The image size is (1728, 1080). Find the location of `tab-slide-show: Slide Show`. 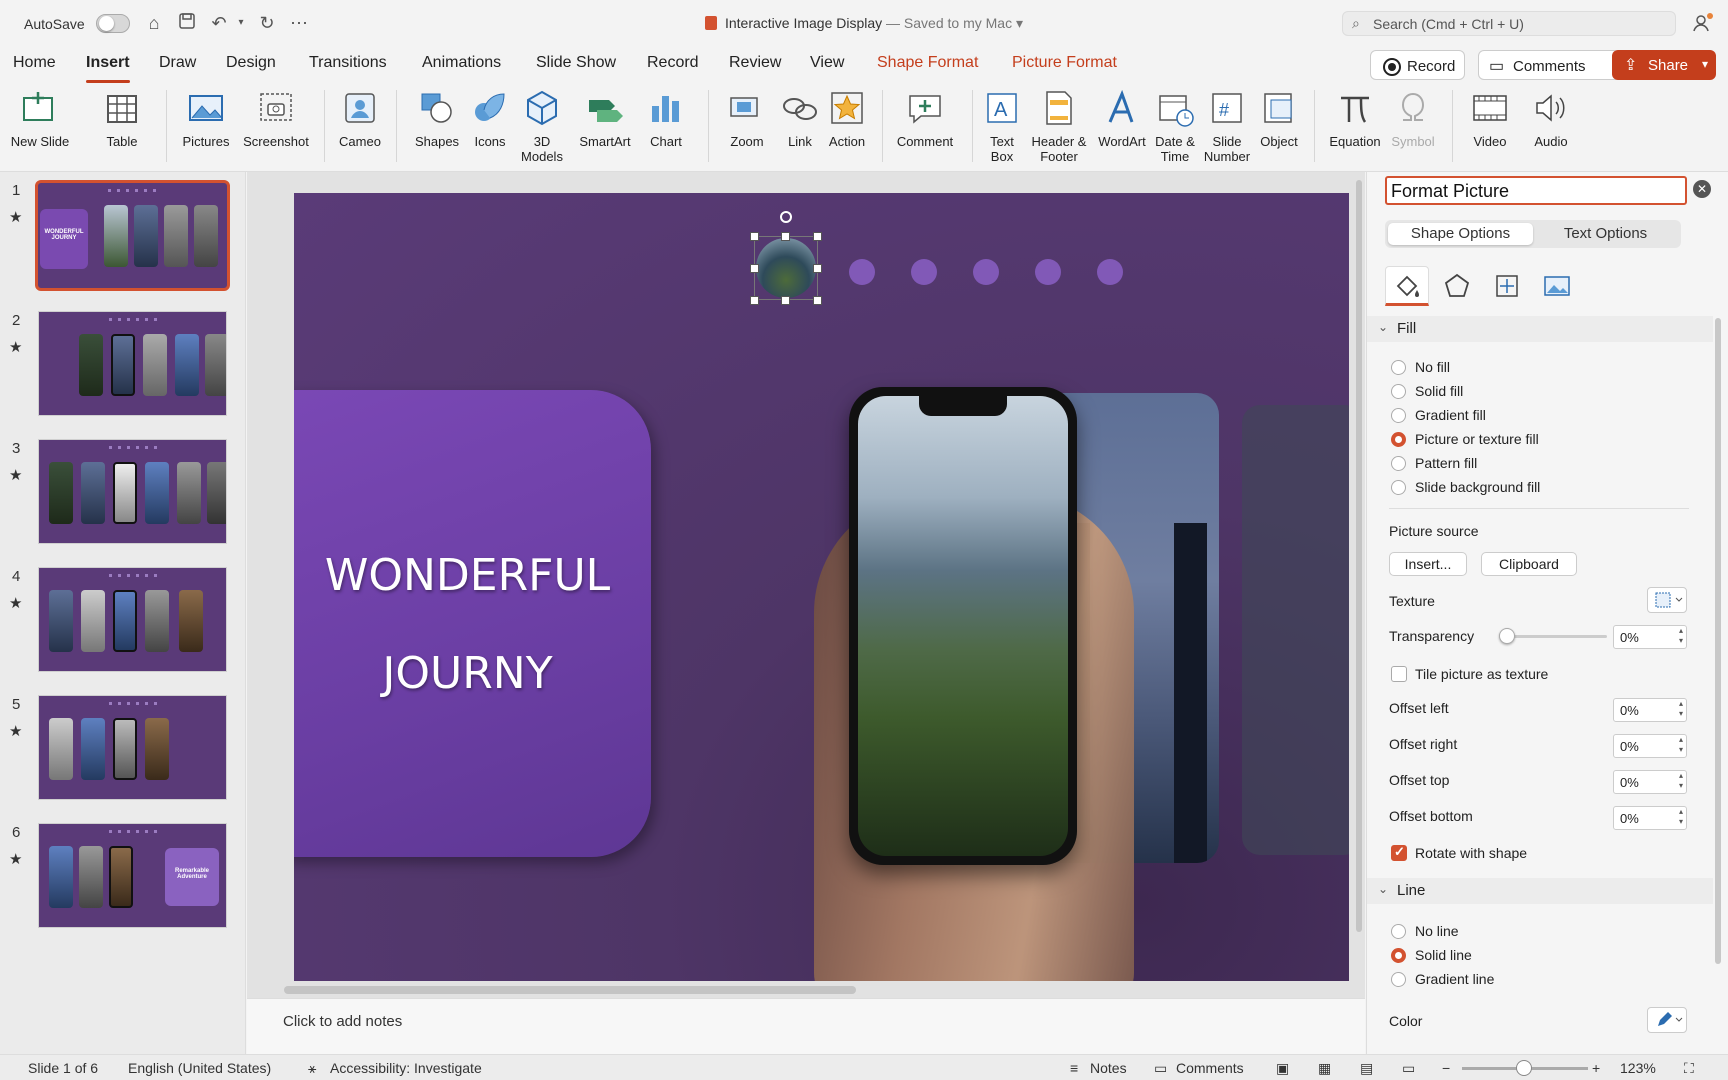

tab-slide-show: Slide Show is located at coordinates (576, 63).